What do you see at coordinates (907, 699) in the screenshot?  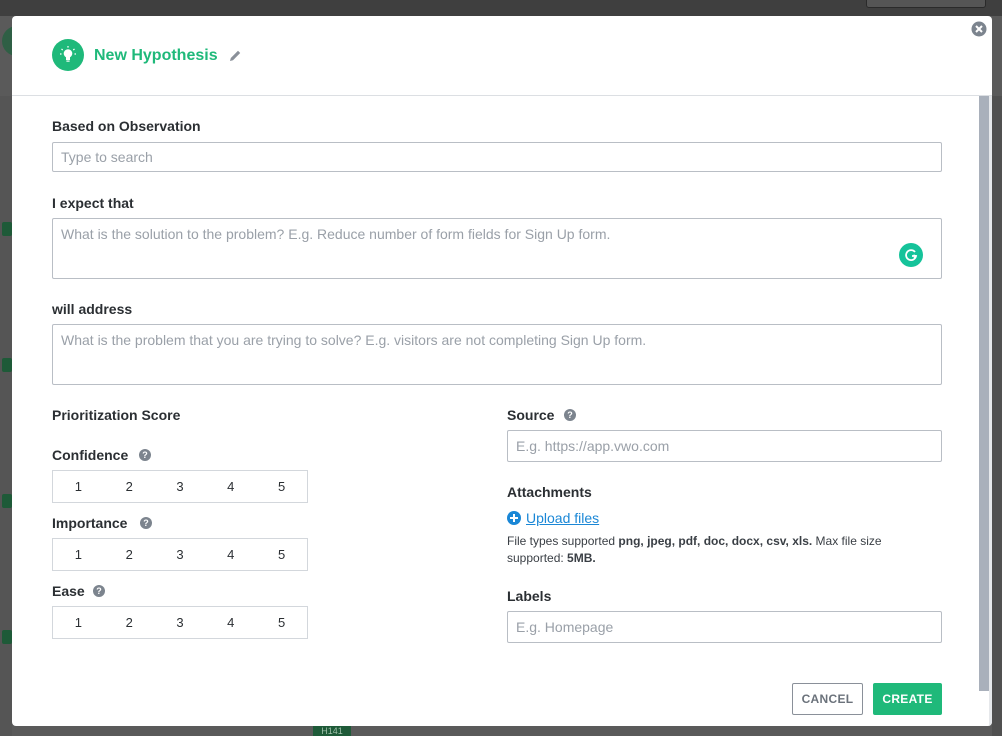 I see `create-button: CREATE` at bounding box center [907, 699].